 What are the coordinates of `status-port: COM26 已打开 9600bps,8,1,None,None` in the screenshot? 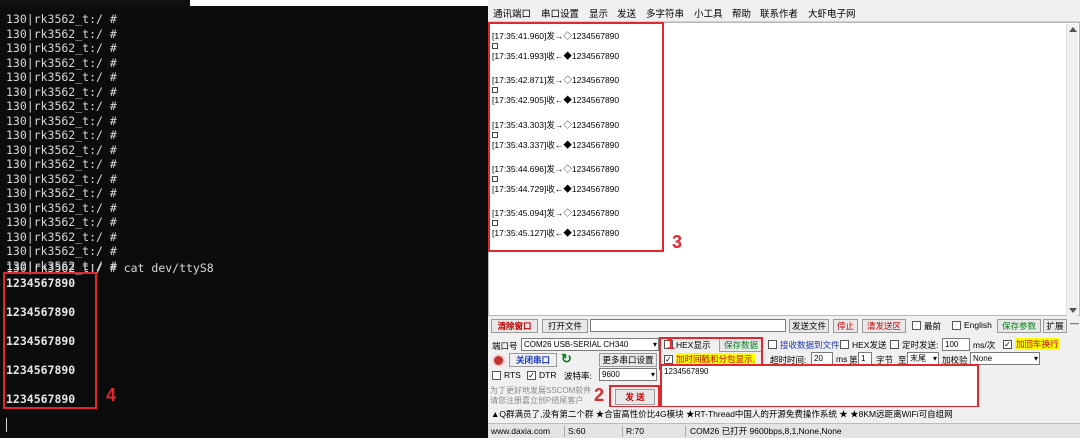 It's located at (766, 431).